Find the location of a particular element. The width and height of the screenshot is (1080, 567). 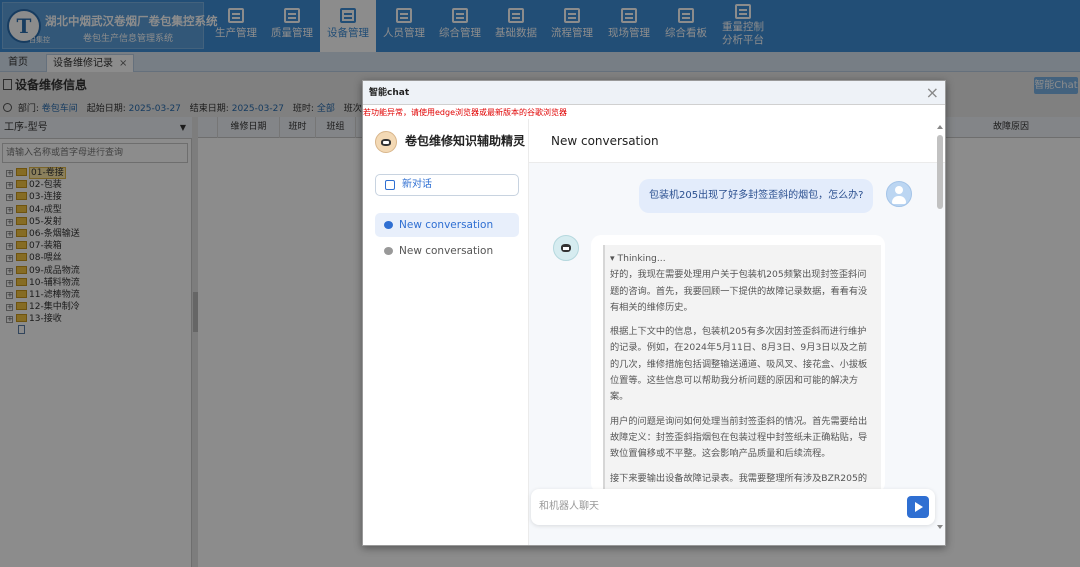

browser-warning: 若功能异常，请使用edge浏览器或最新版本的谷歌浏览器 is located at coordinates (465, 112).